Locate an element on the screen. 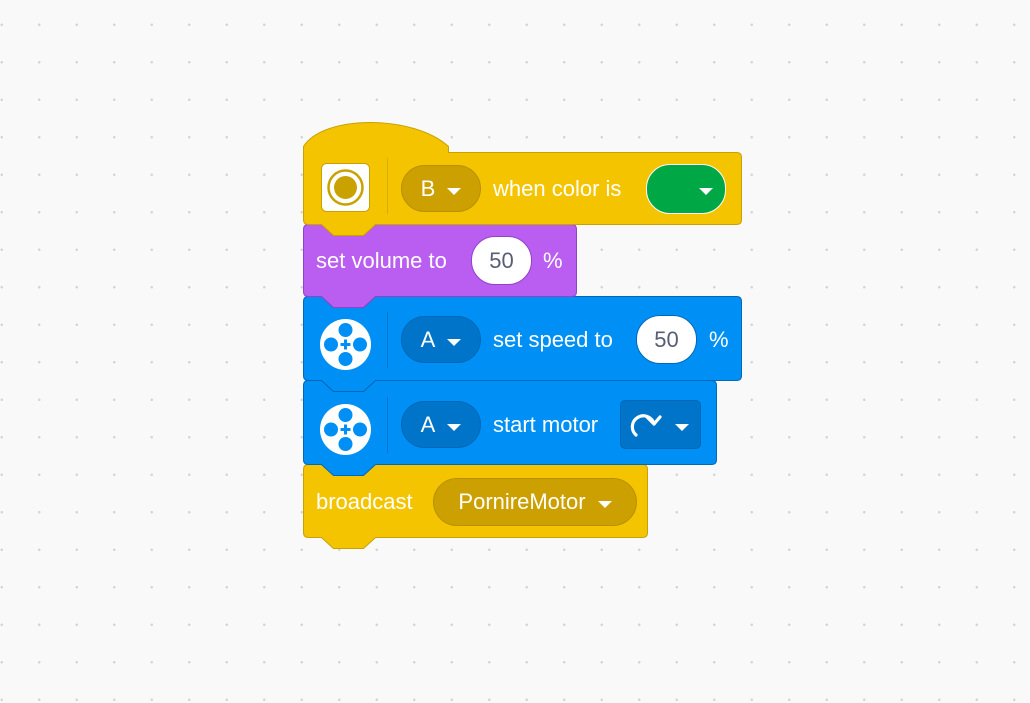  direction-dropdown is located at coordinates (660, 424).